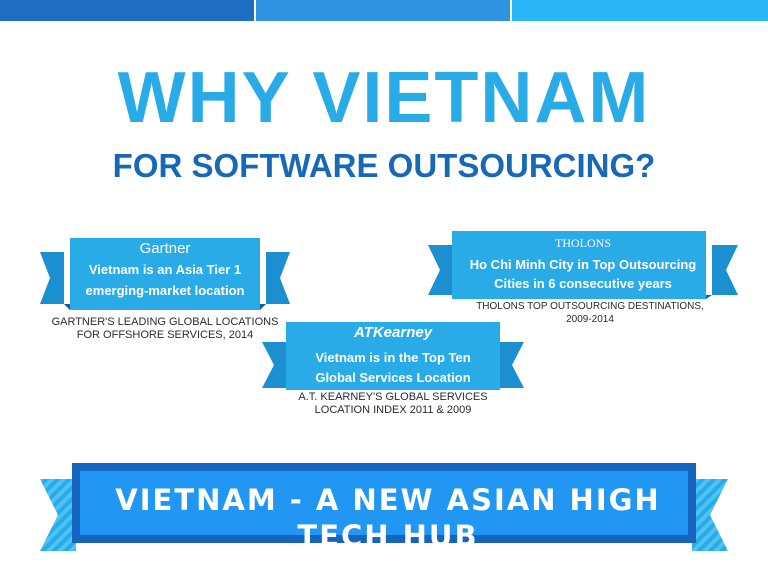 This screenshot has width=768, height=576. Describe the element at coordinates (165, 322) in the screenshot. I see `caption-line-1: GARTNER'S LEADING GLOBAL LOCATIONS` at that location.